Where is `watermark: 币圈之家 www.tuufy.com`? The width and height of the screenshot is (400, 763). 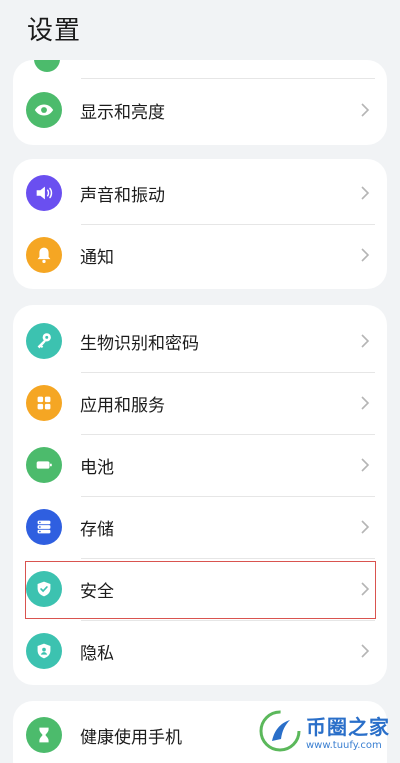 watermark: 币圈之家 www.tuufy.com is located at coordinates (324, 731).